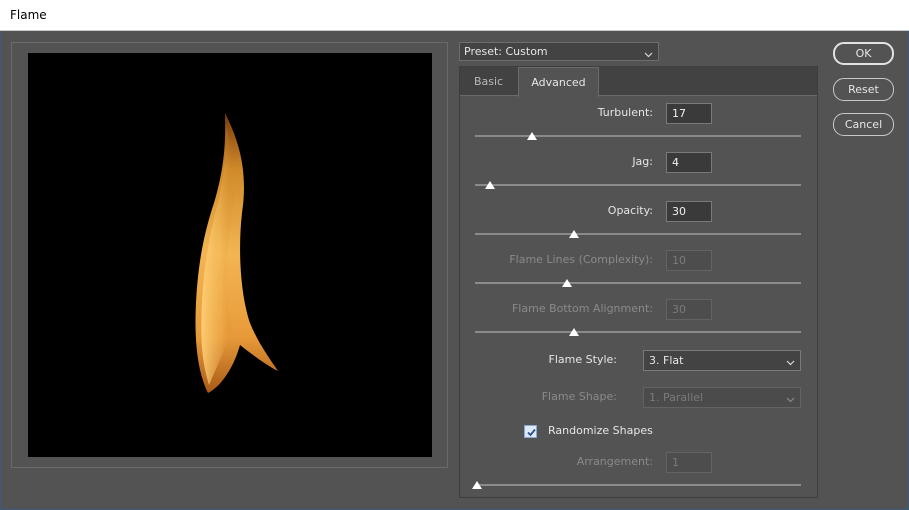  I want to click on flame-lines-label: Flame Lines (Complexity):, so click(581, 259).